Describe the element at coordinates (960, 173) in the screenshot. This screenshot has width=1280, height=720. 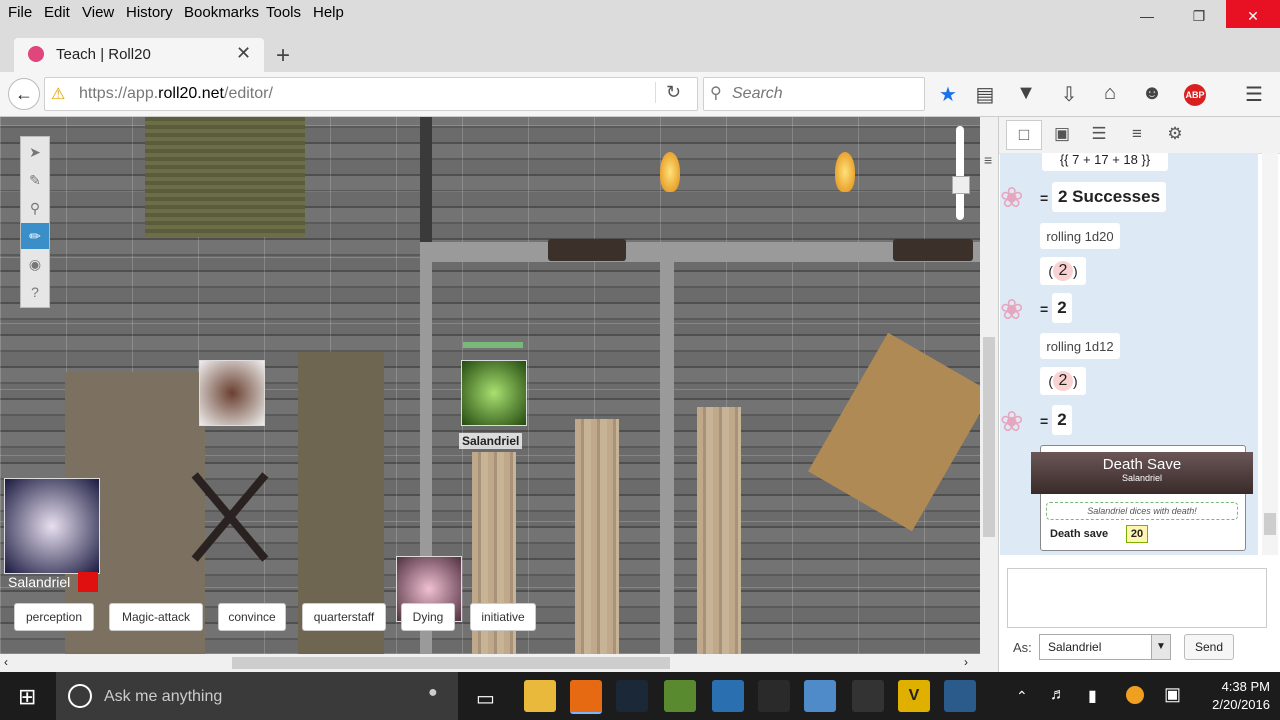
I see `zoom-slider` at that location.